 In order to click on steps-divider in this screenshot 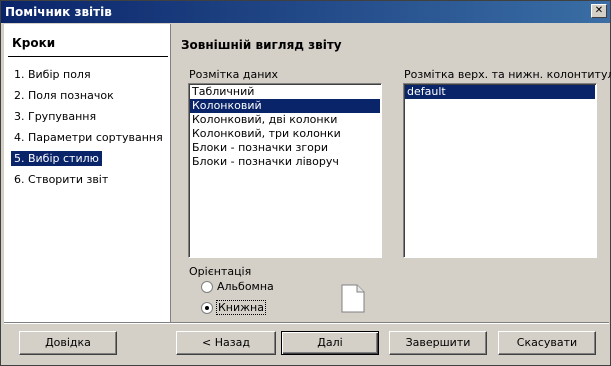, I will do `click(88, 56)`.